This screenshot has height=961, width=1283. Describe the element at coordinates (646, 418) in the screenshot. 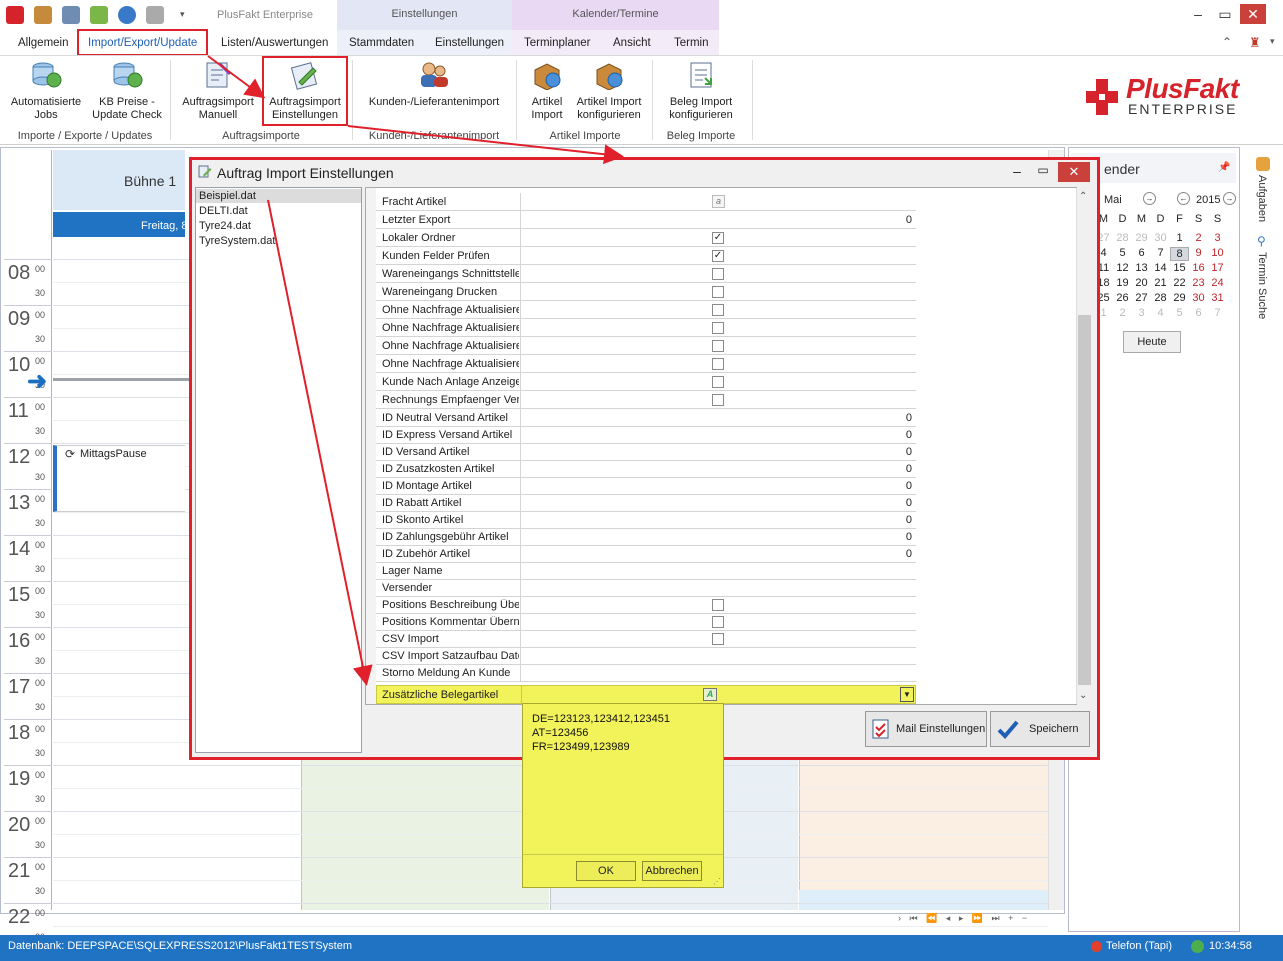

I see `property-row: ID Neutral Versand Artikel 0` at that location.